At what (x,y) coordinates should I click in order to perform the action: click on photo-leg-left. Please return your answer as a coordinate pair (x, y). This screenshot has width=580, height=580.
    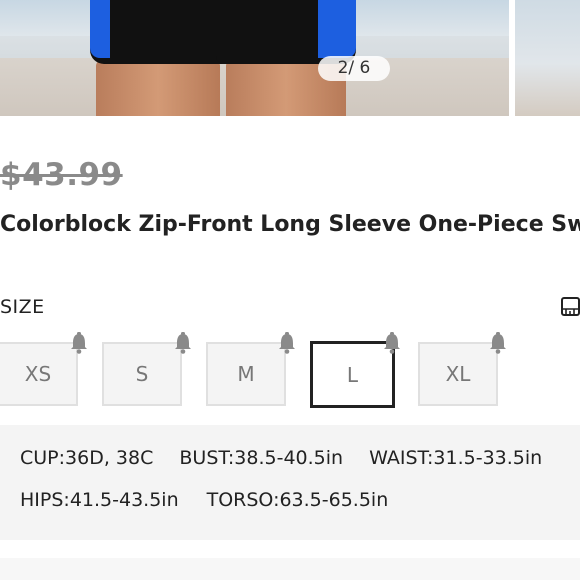
    Looking at the image, I should click on (158, 88).